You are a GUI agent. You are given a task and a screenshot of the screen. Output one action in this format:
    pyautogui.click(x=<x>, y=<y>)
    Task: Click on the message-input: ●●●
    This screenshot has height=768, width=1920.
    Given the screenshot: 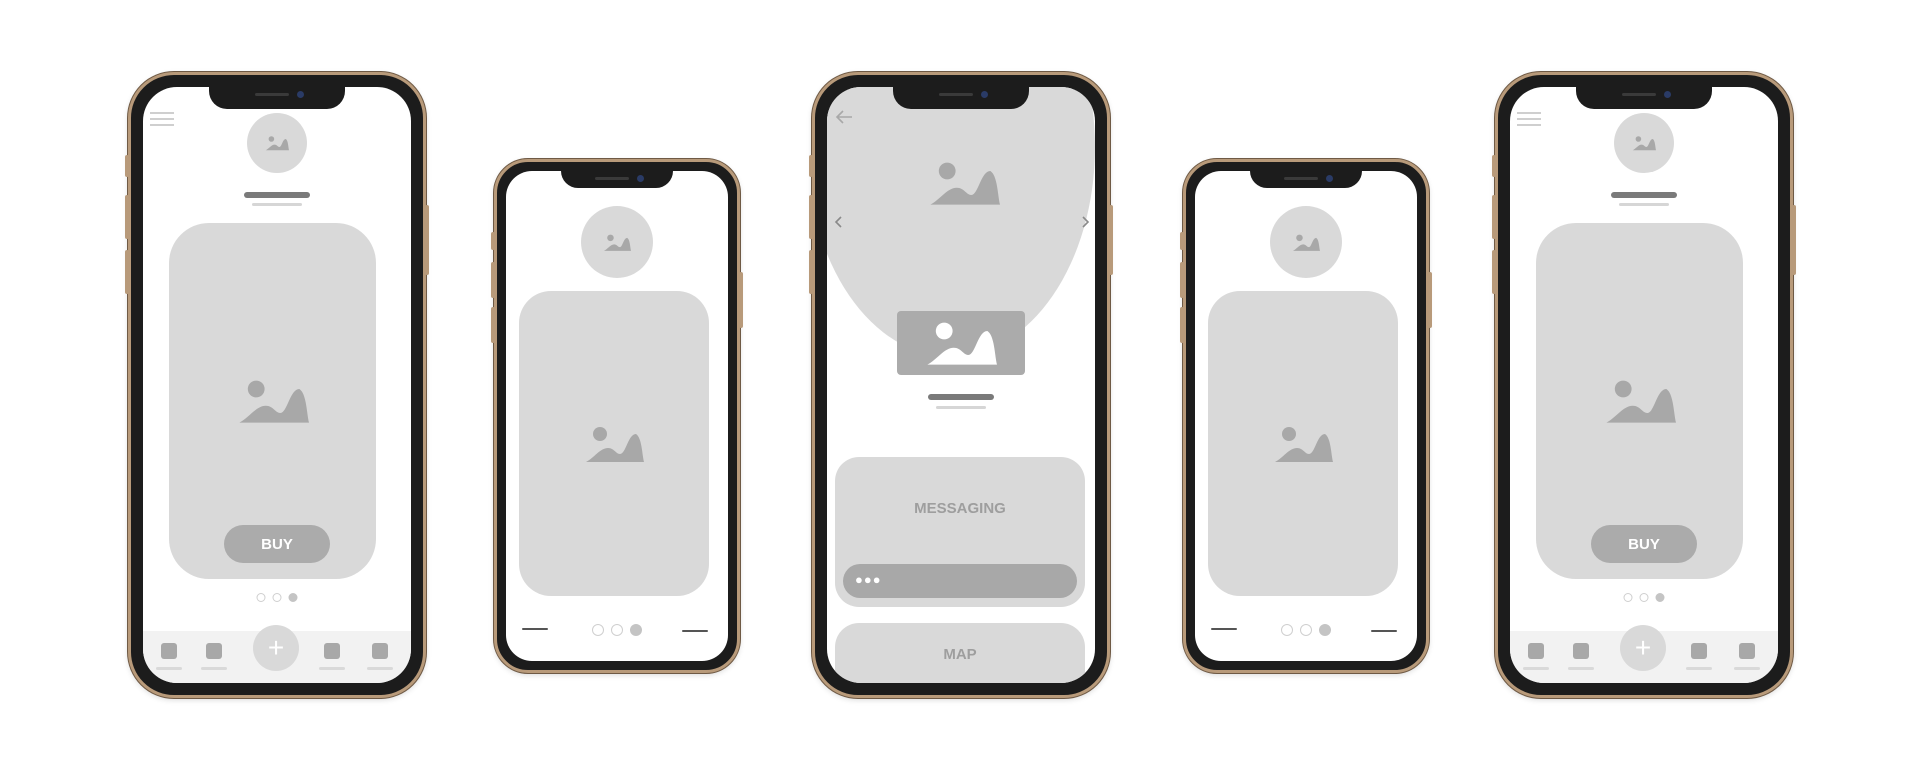 What is the action you would take?
    pyautogui.click(x=960, y=581)
    